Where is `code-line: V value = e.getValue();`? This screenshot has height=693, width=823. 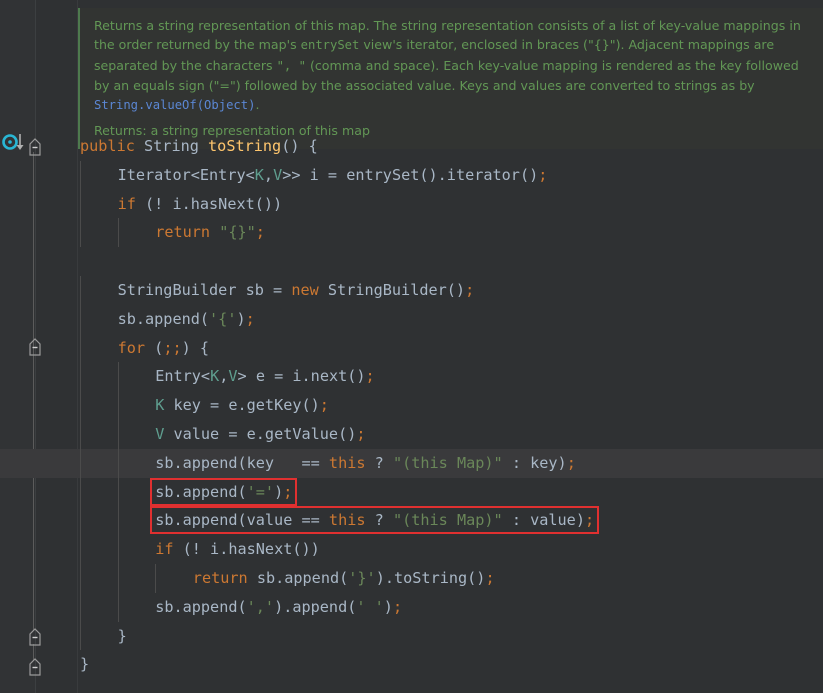
code-line: V value = e.getValue(); is located at coordinates (450, 434).